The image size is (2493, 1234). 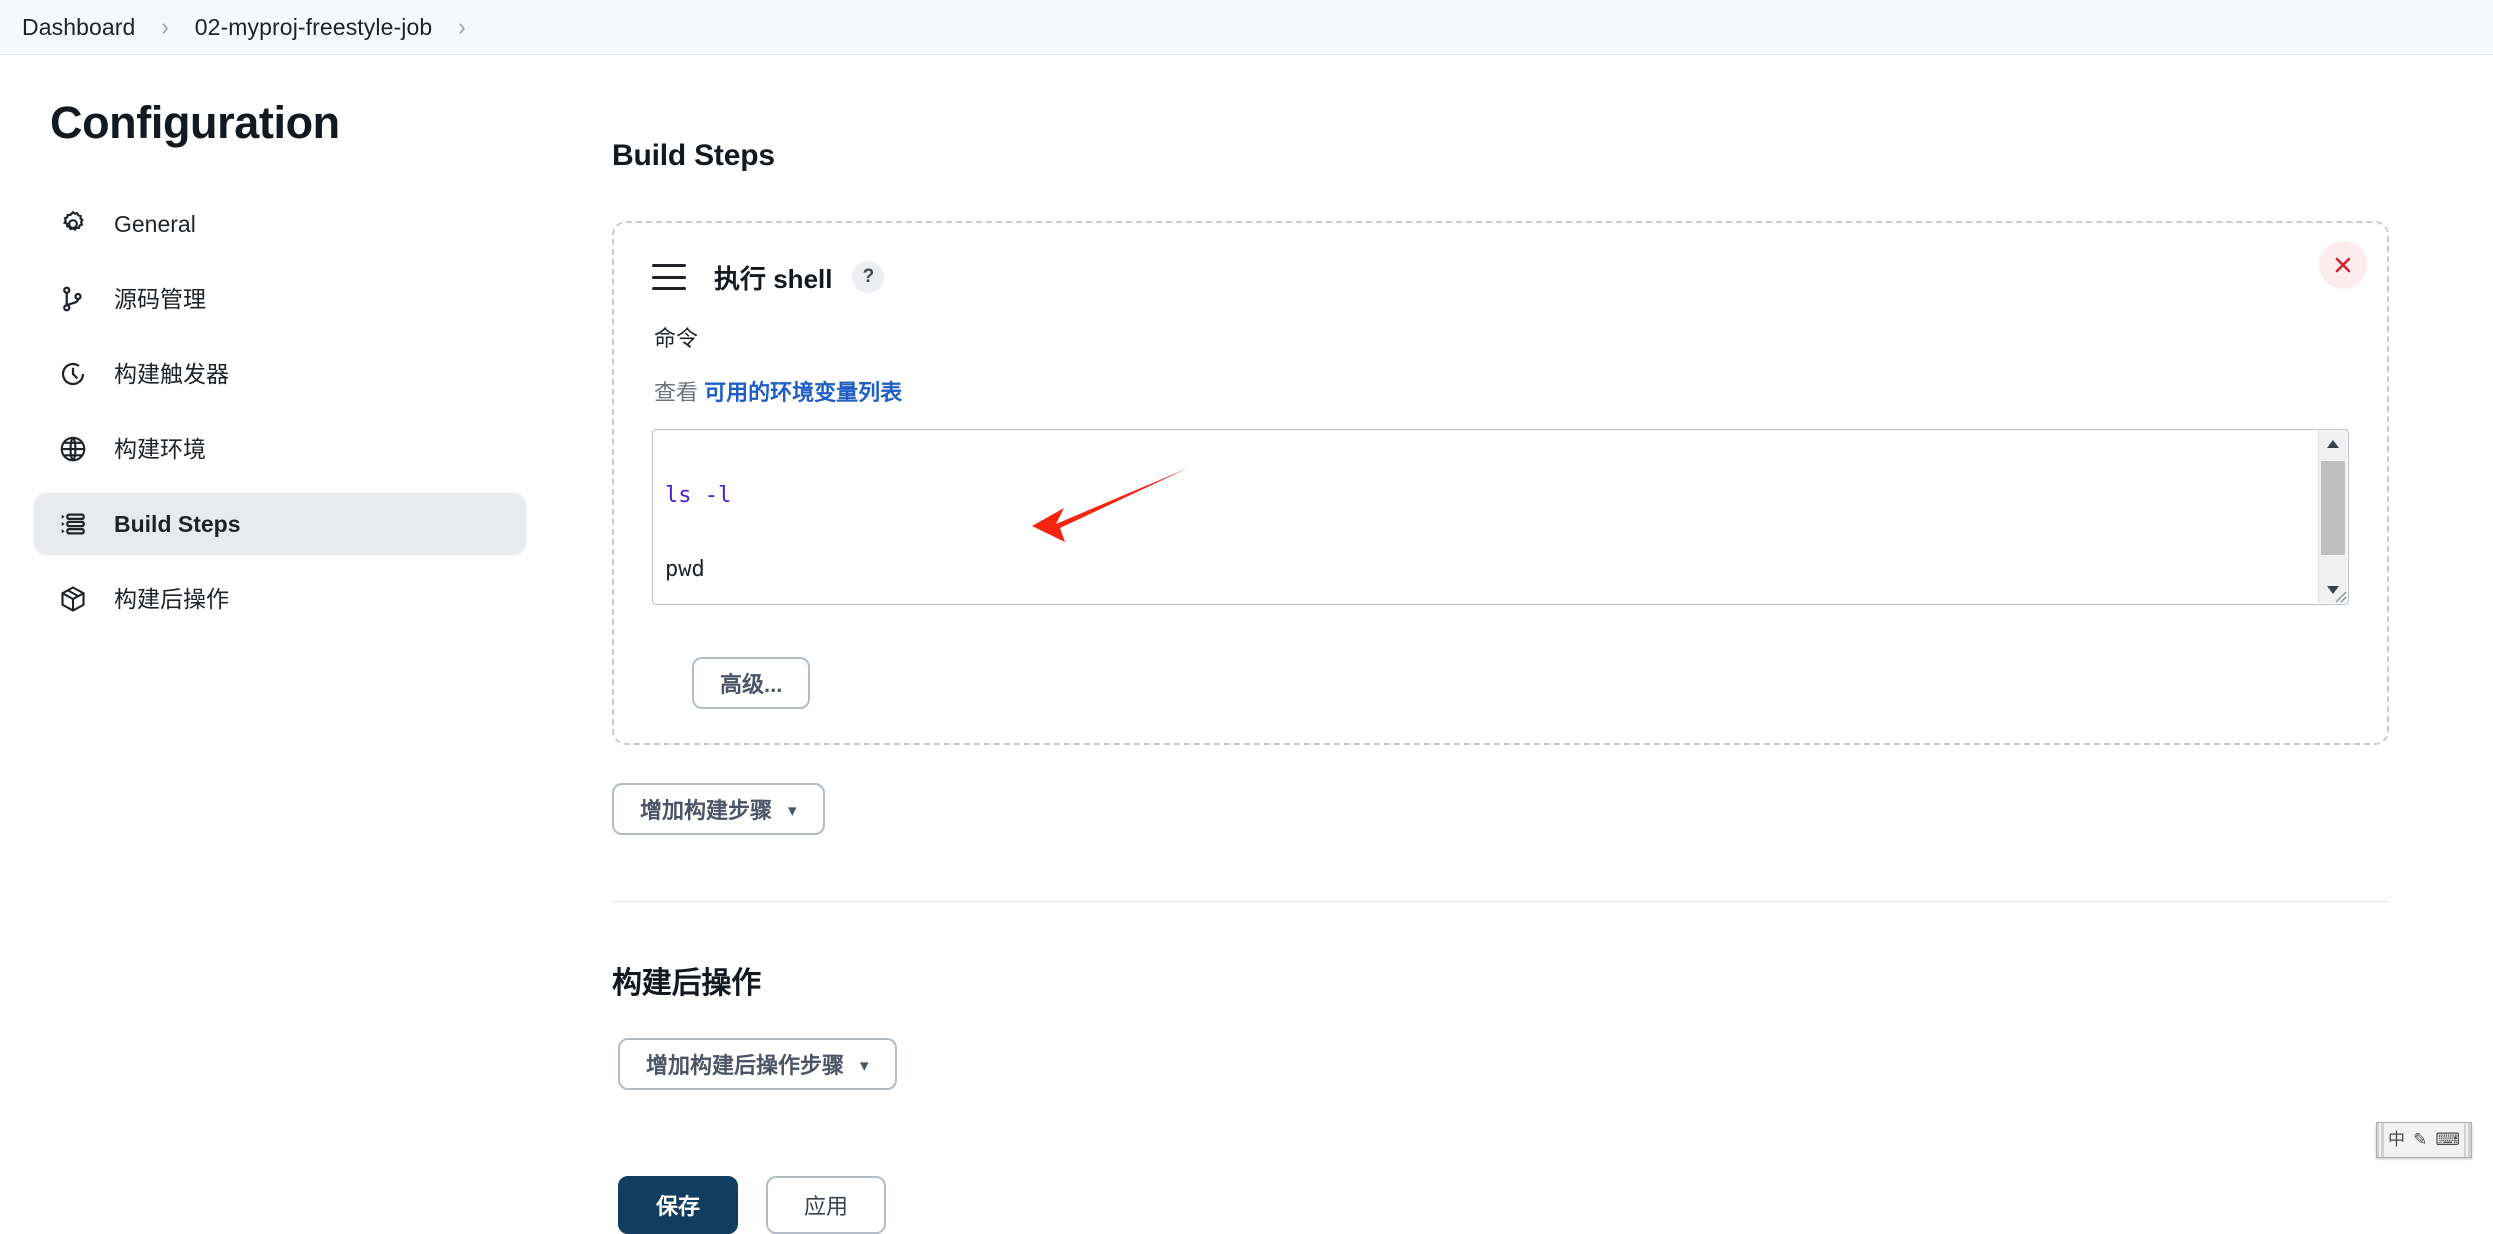 What do you see at coordinates (2420, 1140) in the screenshot?
I see `ime-handwriting-icon: ✎` at bounding box center [2420, 1140].